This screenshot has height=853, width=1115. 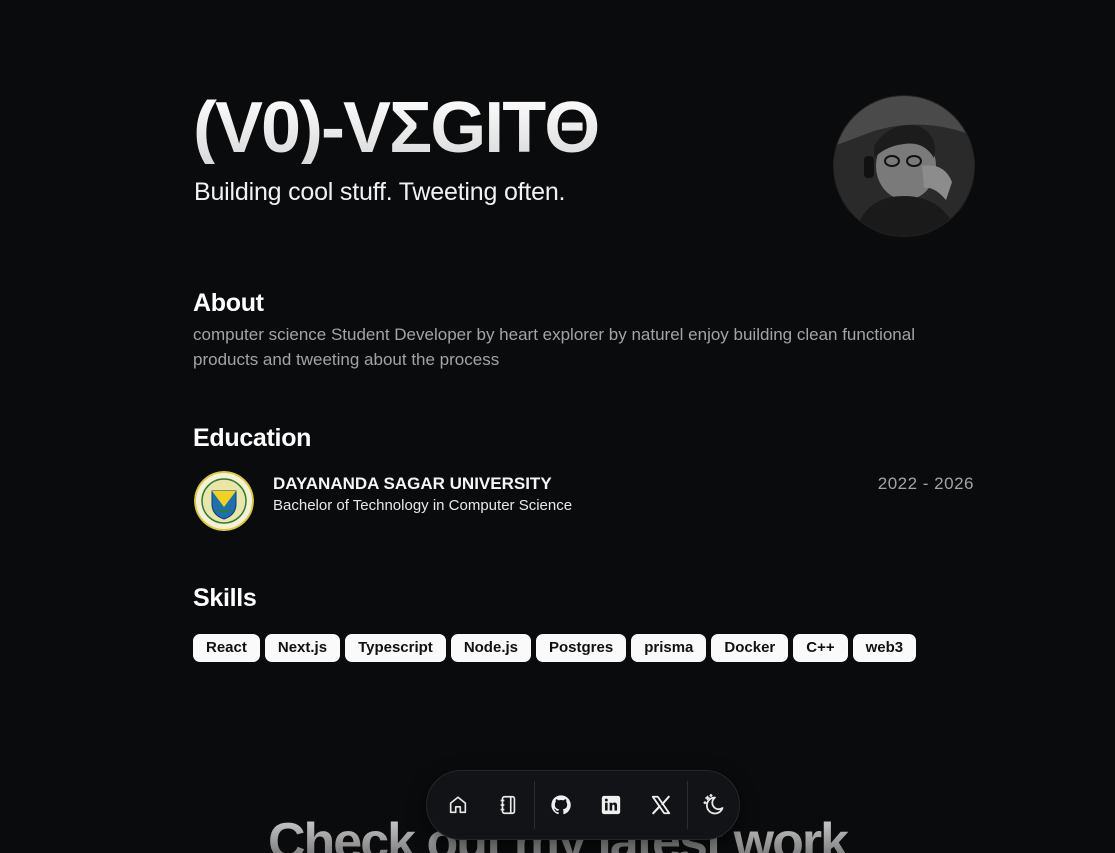 What do you see at coordinates (412, 484) in the screenshot?
I see `university-name: DAYANANDA SAGAR UNIVERSITY` at bounding box center [412, 484].